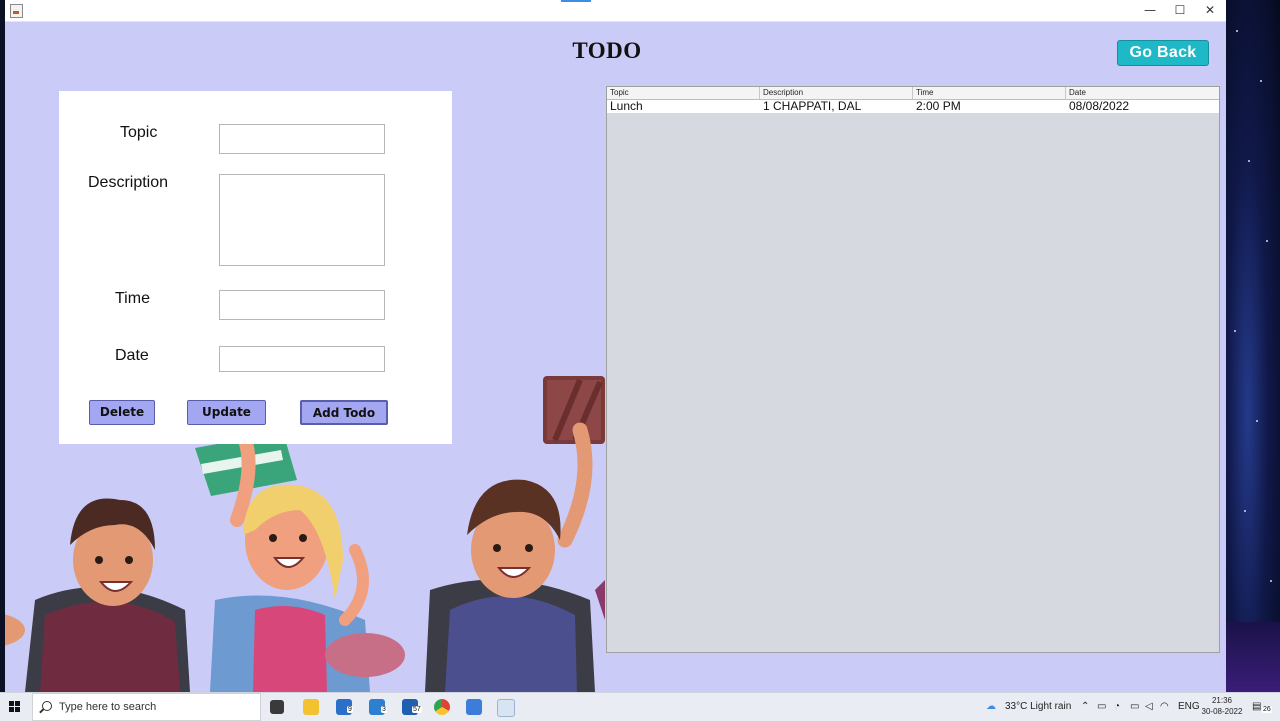  What do you see at coordinates (132, 298) in the screenshot?
I see `time-label: Time` at bounding box center [132, 298].